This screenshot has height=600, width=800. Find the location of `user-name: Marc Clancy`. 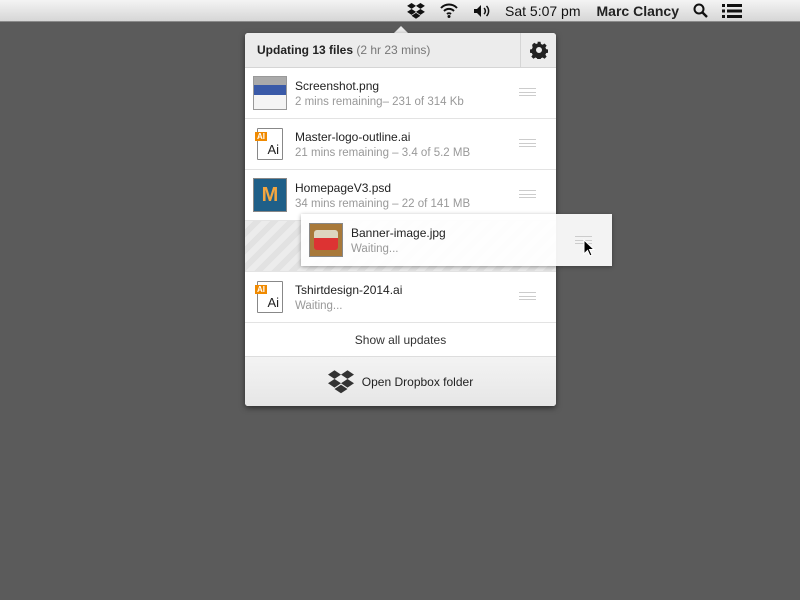

user-name: Marc Clancy is located at coordinates (638, 11).